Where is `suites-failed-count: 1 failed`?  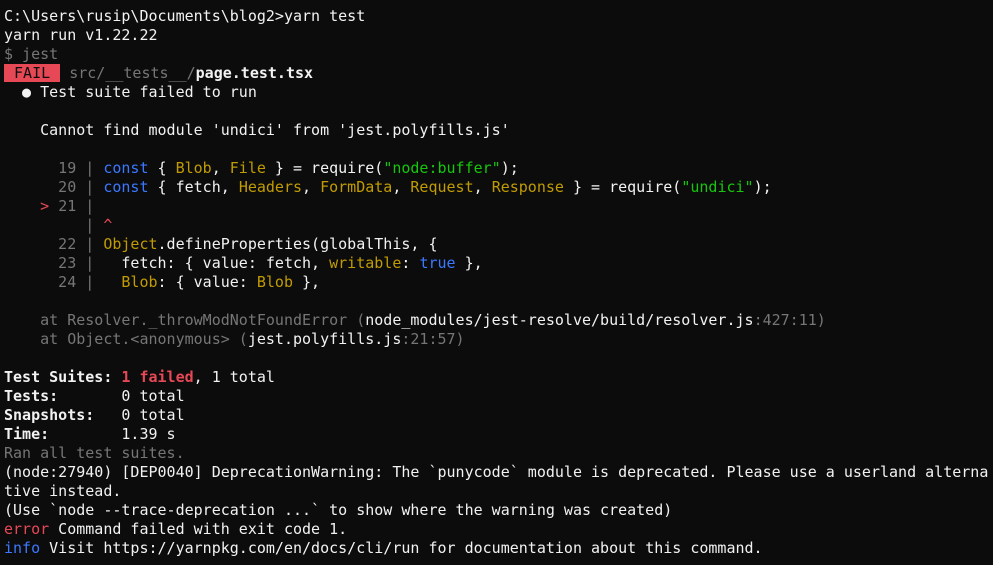 suites-failed-count: 1 failed is located at coordinates (157, 377).